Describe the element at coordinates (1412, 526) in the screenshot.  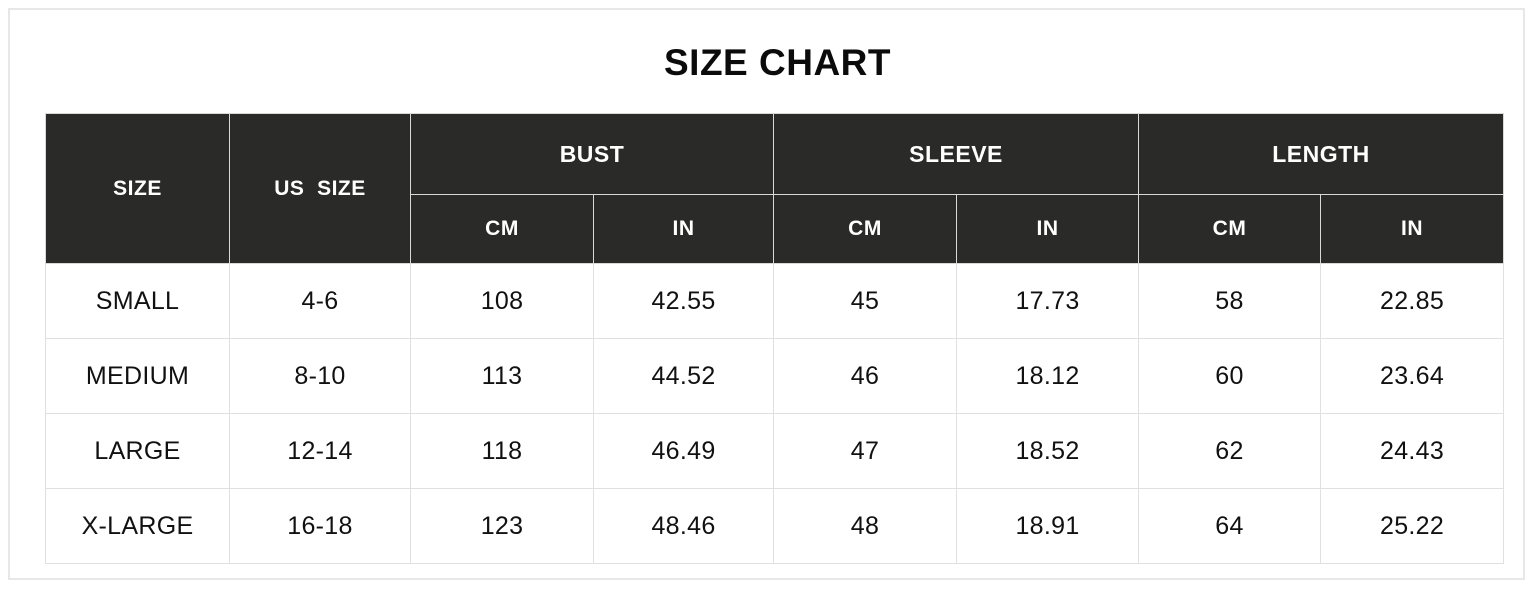
I see `cell-length-in: 25.22` at that location.